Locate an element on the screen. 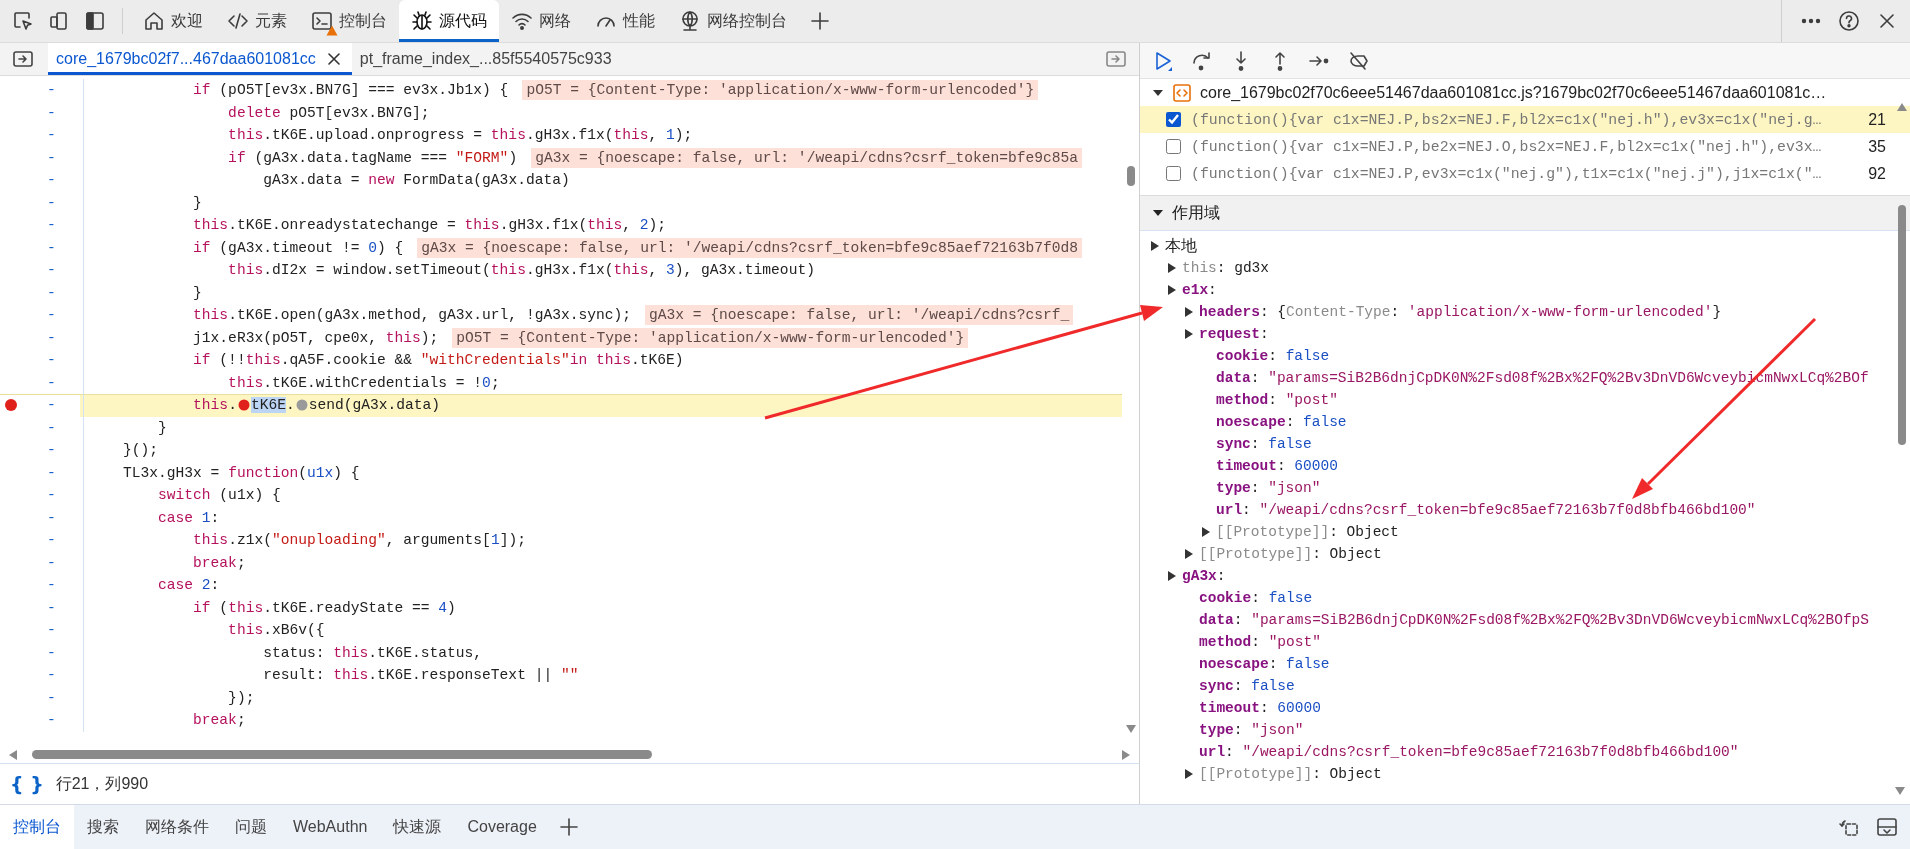 This screenshot has height=849, width=1910. code-text: TL3x.gH3x = function(u1x) { is located at coordinates (241, 472).